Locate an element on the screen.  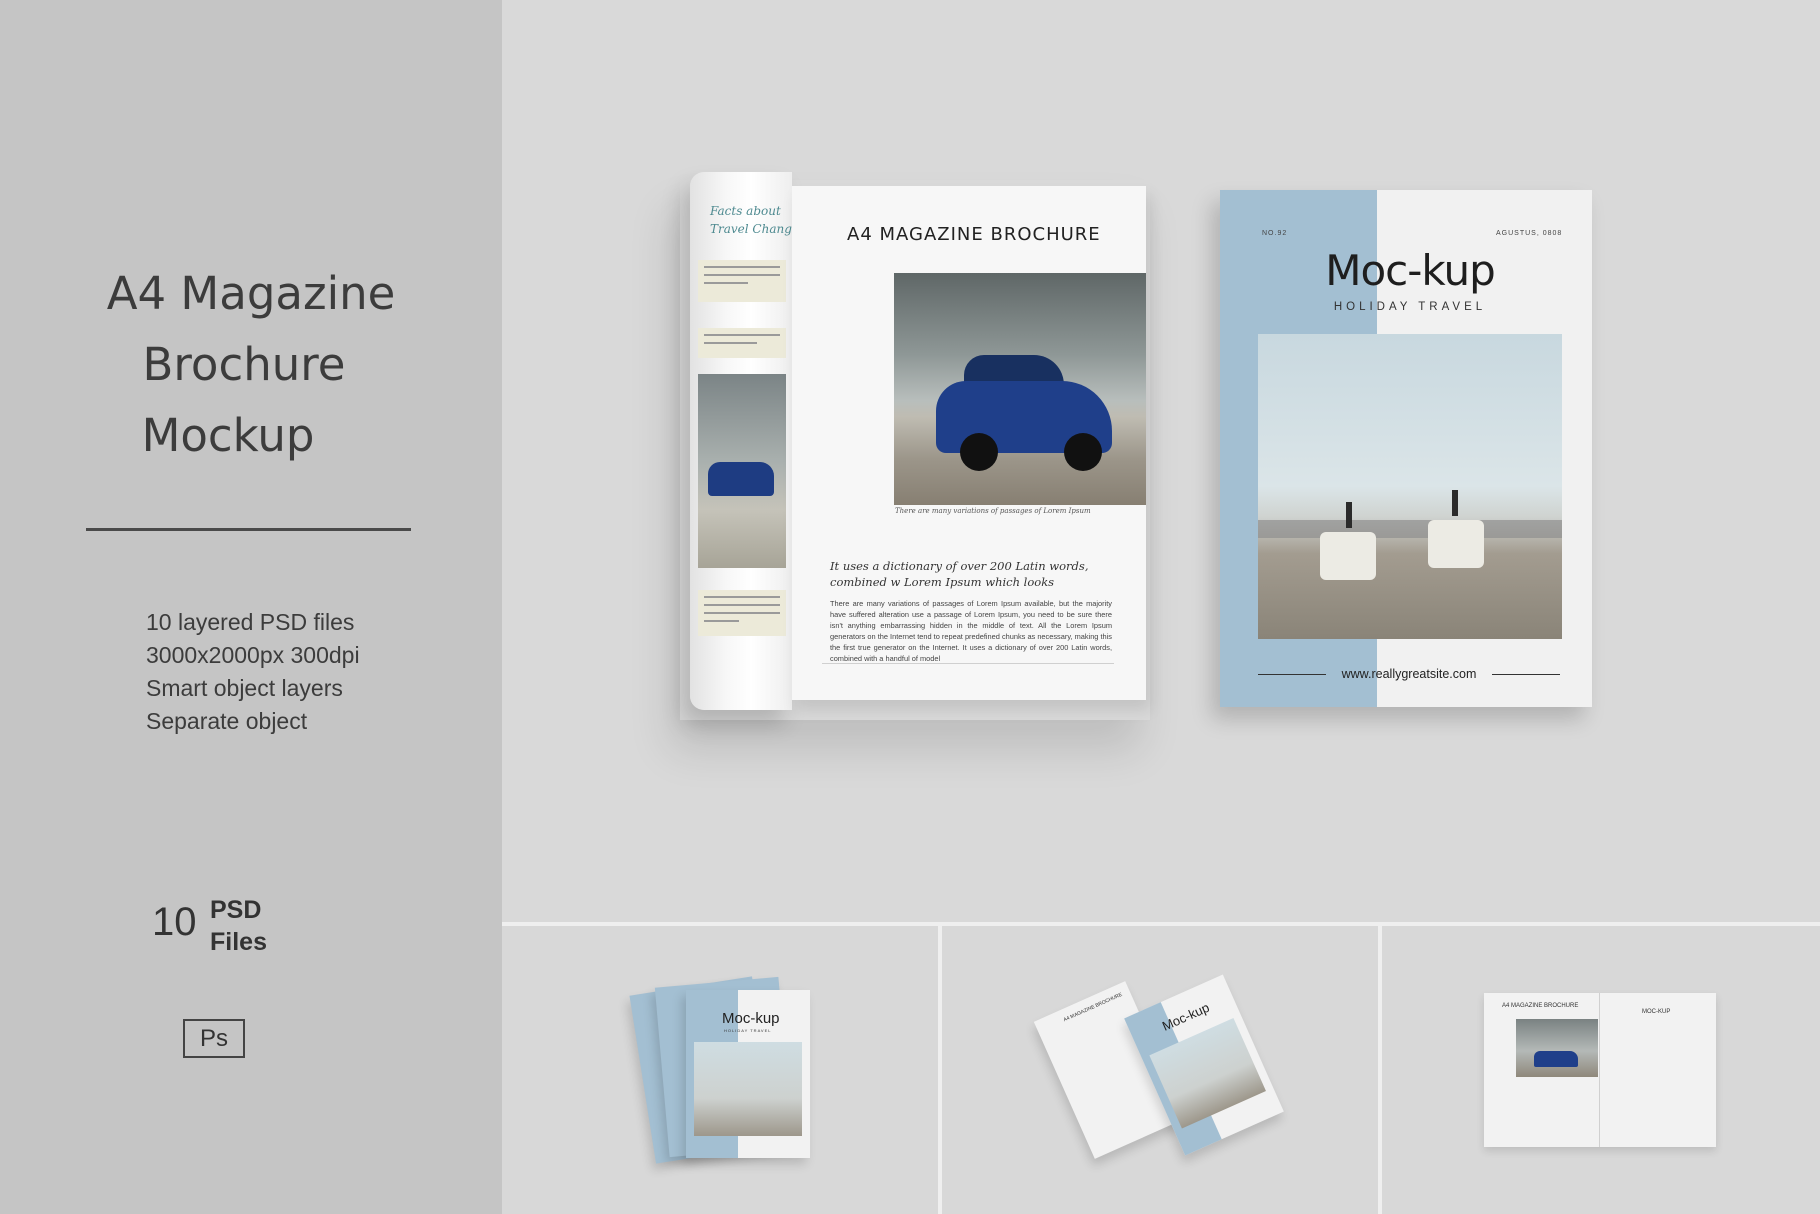
product-title: A4 Magazine Brochure Mockup is located at coordinates (251, 364).